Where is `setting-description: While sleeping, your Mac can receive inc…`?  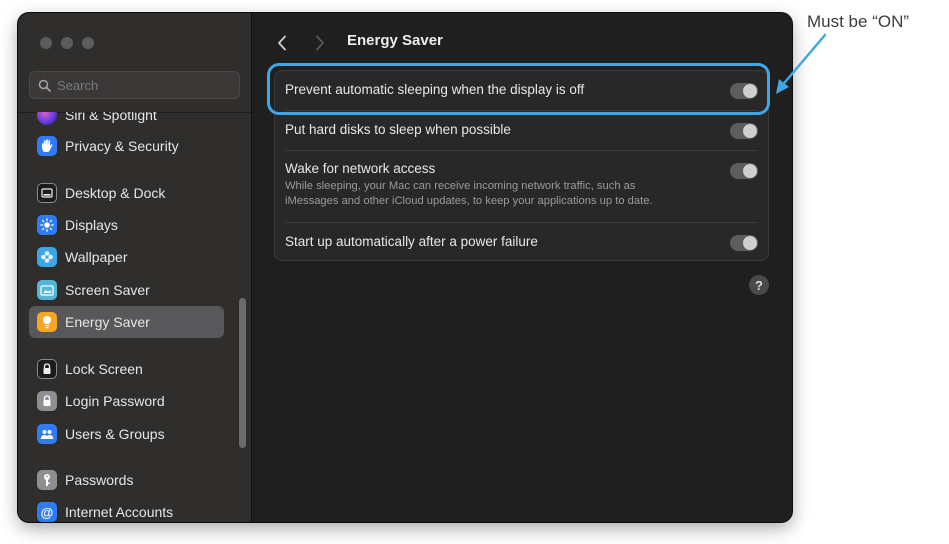 setting-description: While sleeping, your Mac can receive inc… is located at coordinates (526, 194).